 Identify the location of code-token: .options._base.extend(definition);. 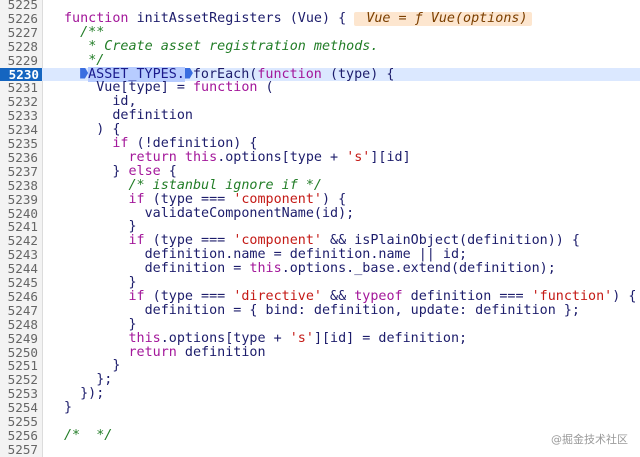
(418, 269).